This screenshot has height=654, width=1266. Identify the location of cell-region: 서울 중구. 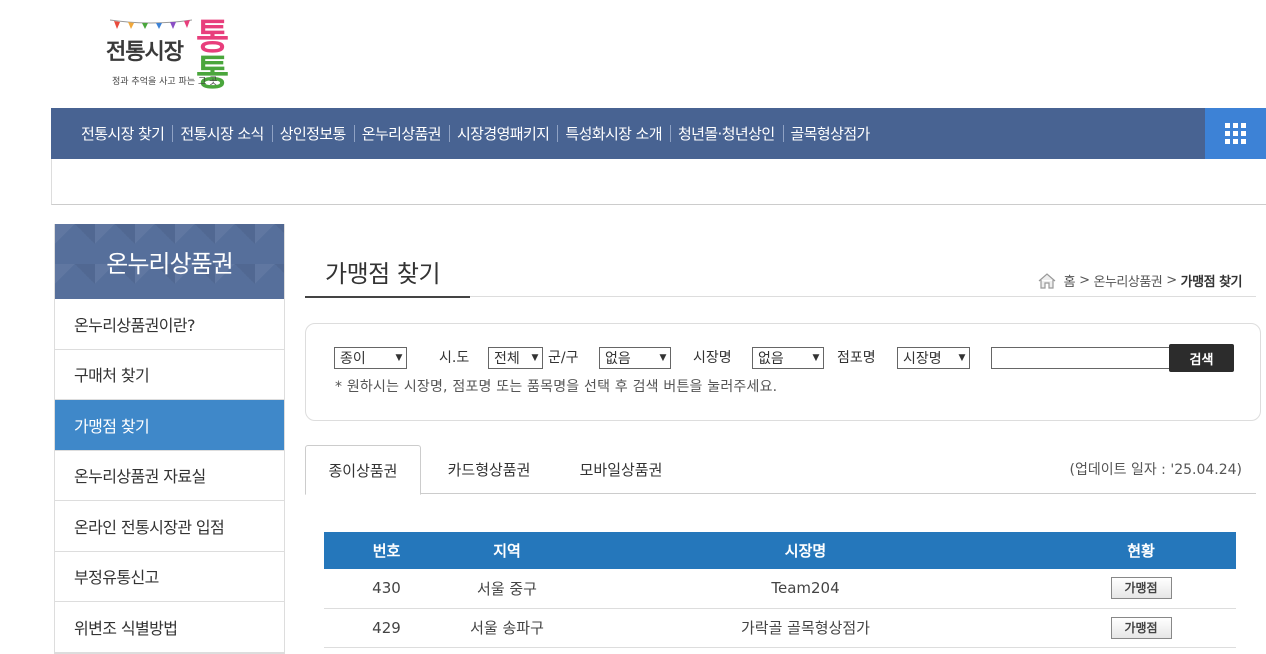
(507, 589).